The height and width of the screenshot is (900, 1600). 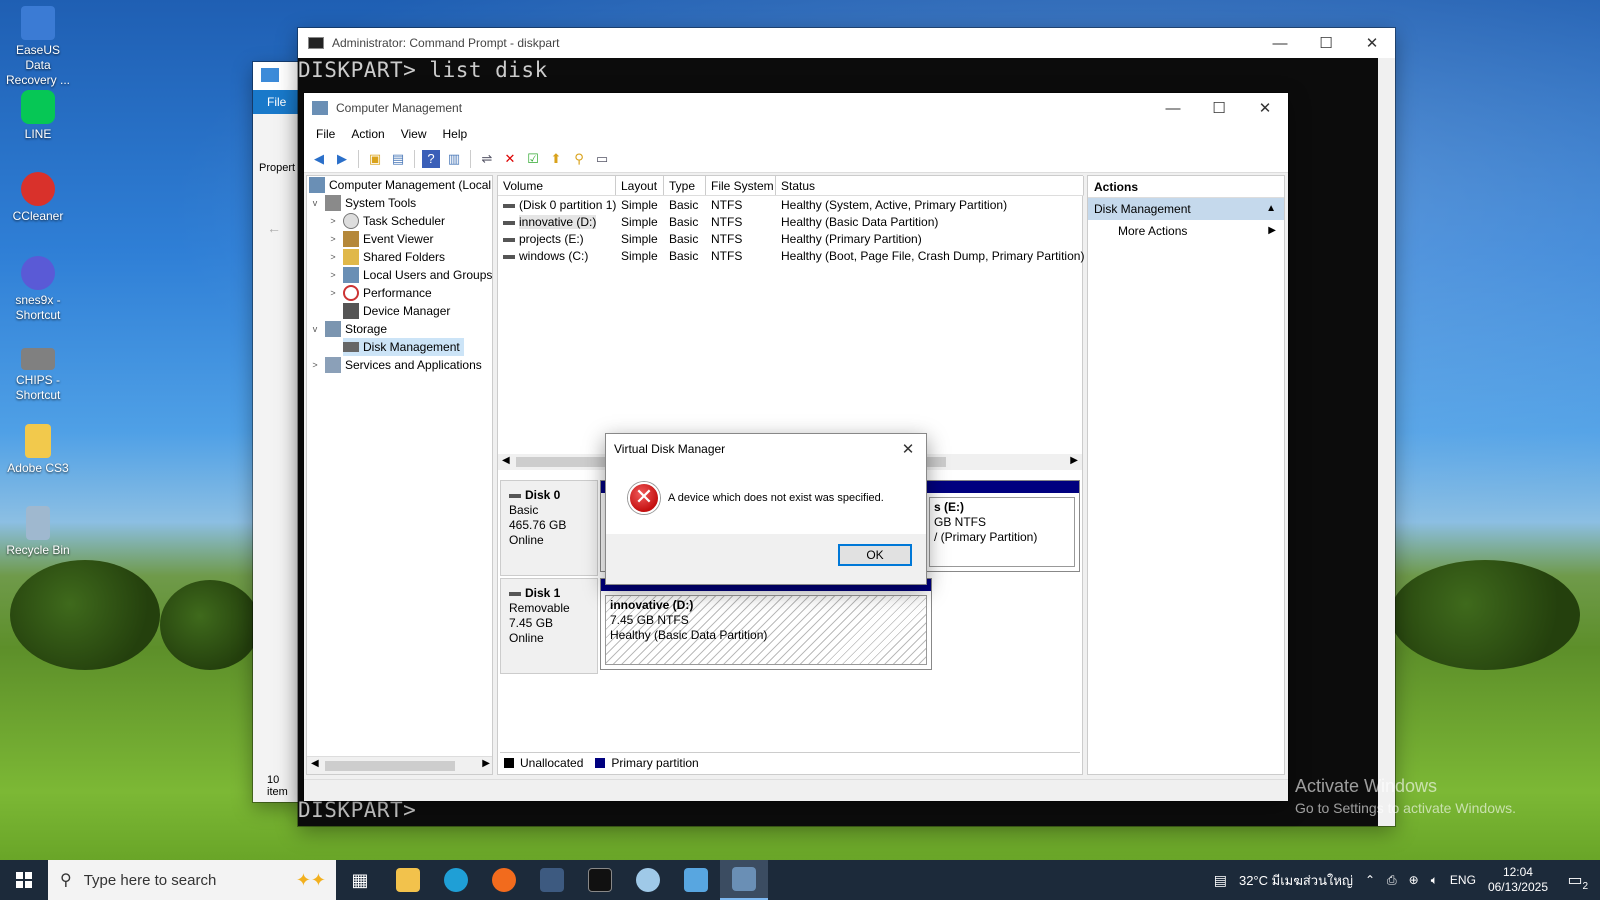 What do you see at coordinates (380, 239) in the screenshot?
I see `tree-item-event-viewer: > Event Viewer` at bounding box center [380, 239].